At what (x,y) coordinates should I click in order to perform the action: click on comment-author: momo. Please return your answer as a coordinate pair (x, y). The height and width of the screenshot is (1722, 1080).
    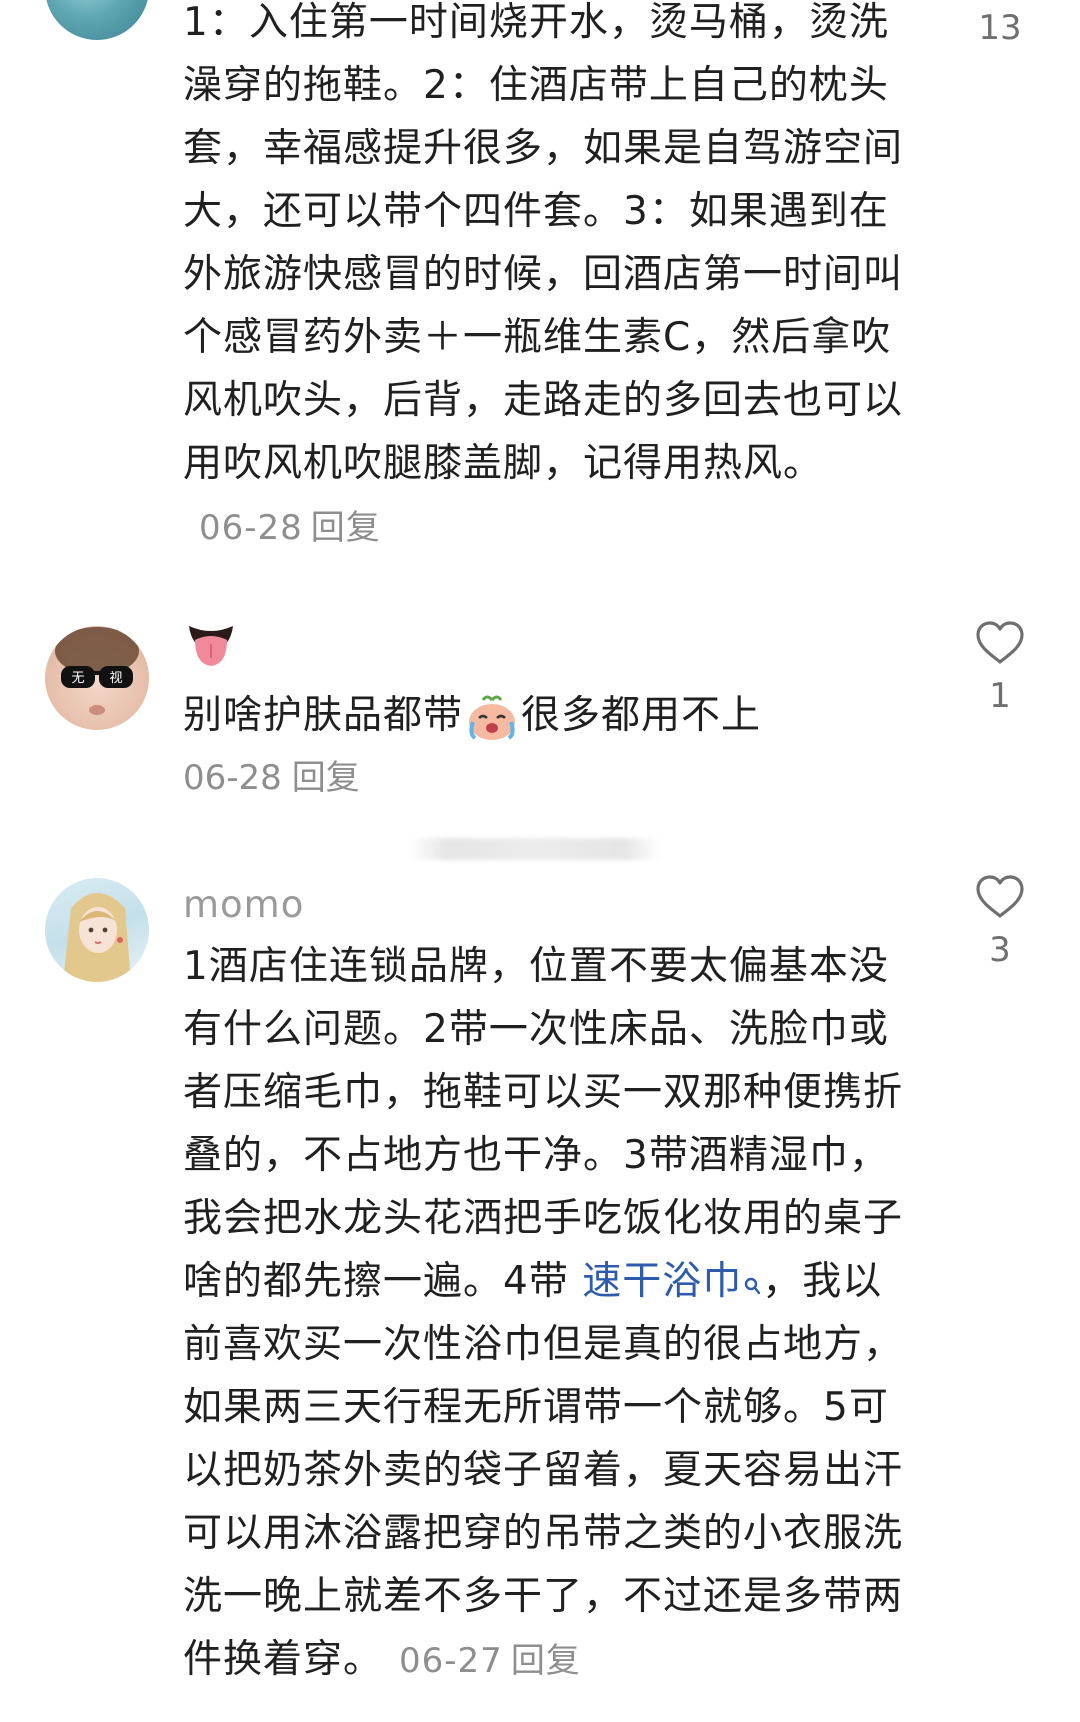
    Looking at the image, I should click on (548, 905).